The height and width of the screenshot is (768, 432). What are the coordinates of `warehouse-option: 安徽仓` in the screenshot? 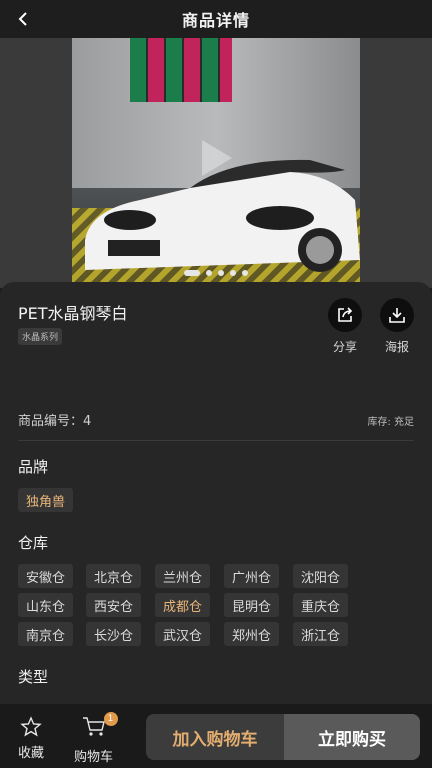 It's located at (46, 576).